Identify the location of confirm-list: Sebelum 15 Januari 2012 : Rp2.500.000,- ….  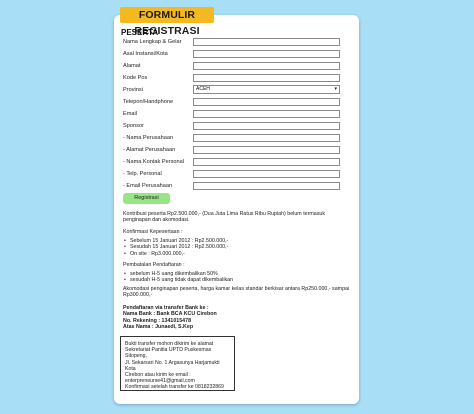
(175, 248).